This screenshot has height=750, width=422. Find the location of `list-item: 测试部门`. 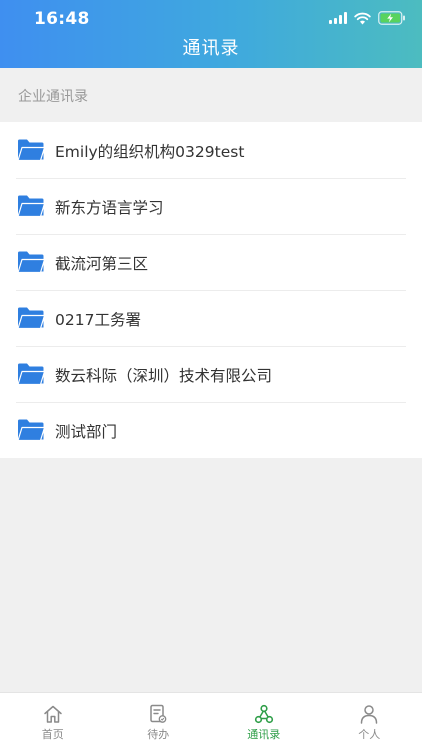

list-item: 测试部门 is located at coordinates (211, 430).